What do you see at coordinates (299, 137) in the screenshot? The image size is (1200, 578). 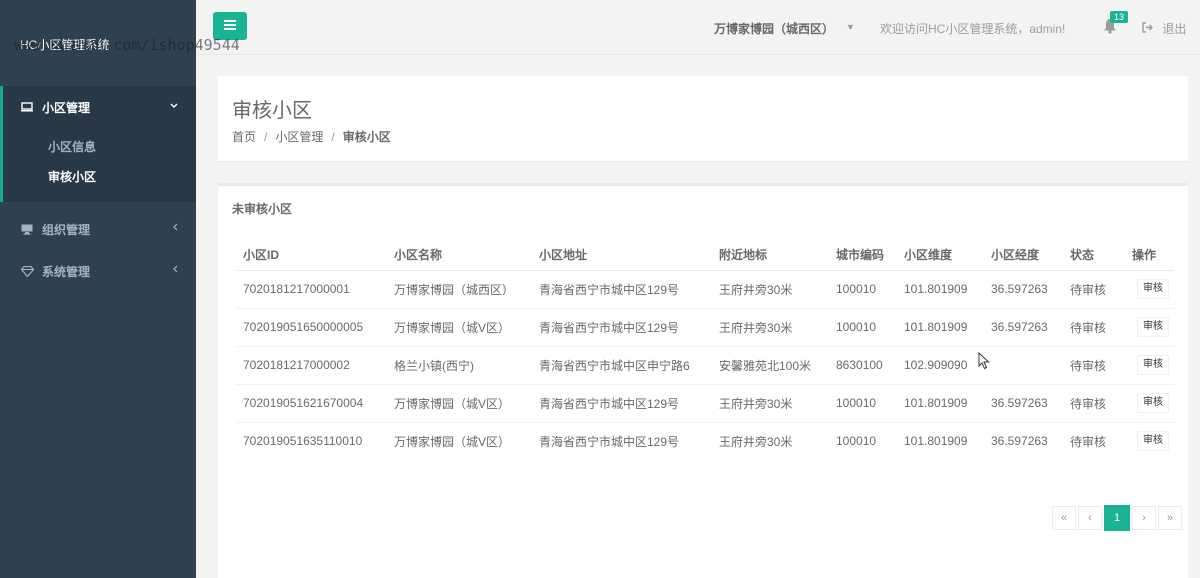 I see `breadcrumb-community-management: 小区管理` at bounding box center [299, 137].